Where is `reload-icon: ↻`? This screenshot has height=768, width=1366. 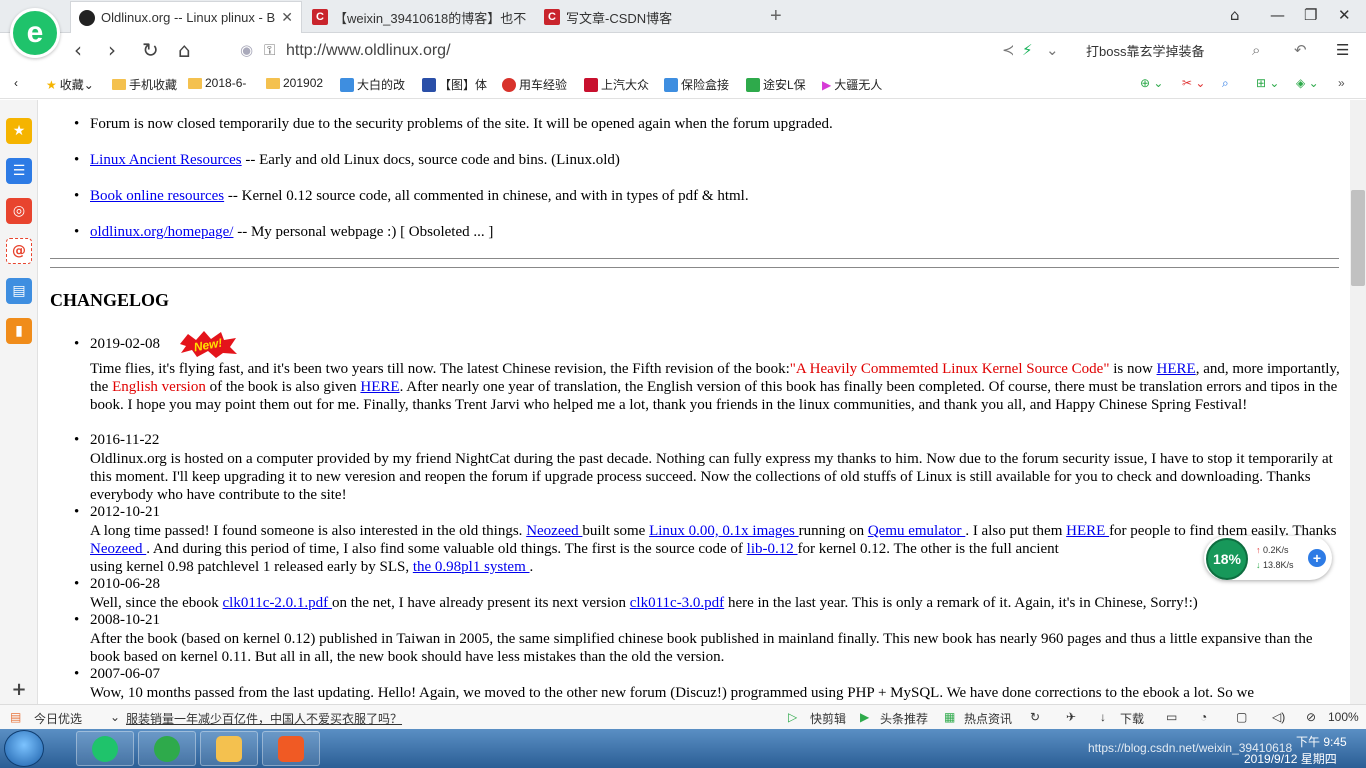 reload-icon: ↻ is located at coordinates (150, 50).